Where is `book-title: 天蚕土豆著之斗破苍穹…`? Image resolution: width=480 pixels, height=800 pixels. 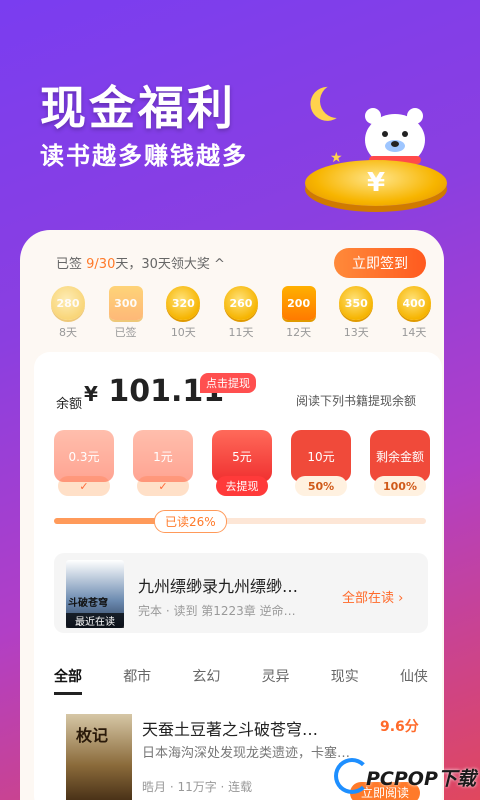
book-title: 天蚕土豆著之斗破苍穹… is located at coordinates (230, 728).